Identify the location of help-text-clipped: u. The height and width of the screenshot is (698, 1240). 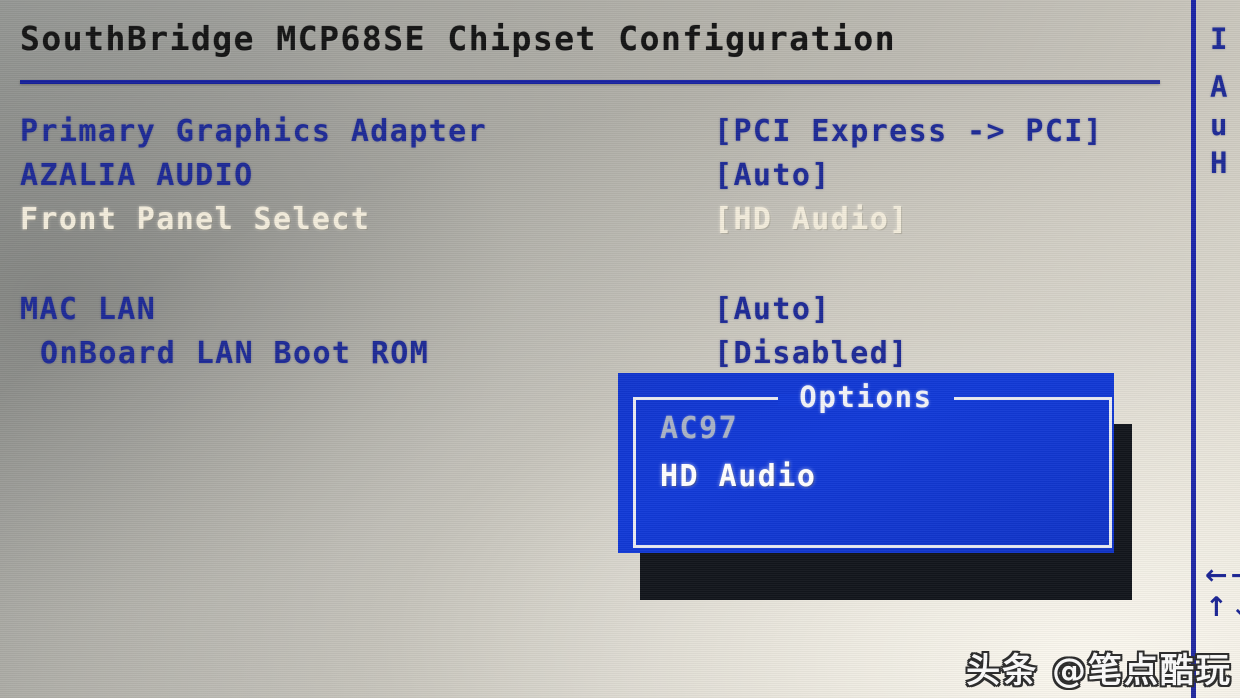
(1219, 125).